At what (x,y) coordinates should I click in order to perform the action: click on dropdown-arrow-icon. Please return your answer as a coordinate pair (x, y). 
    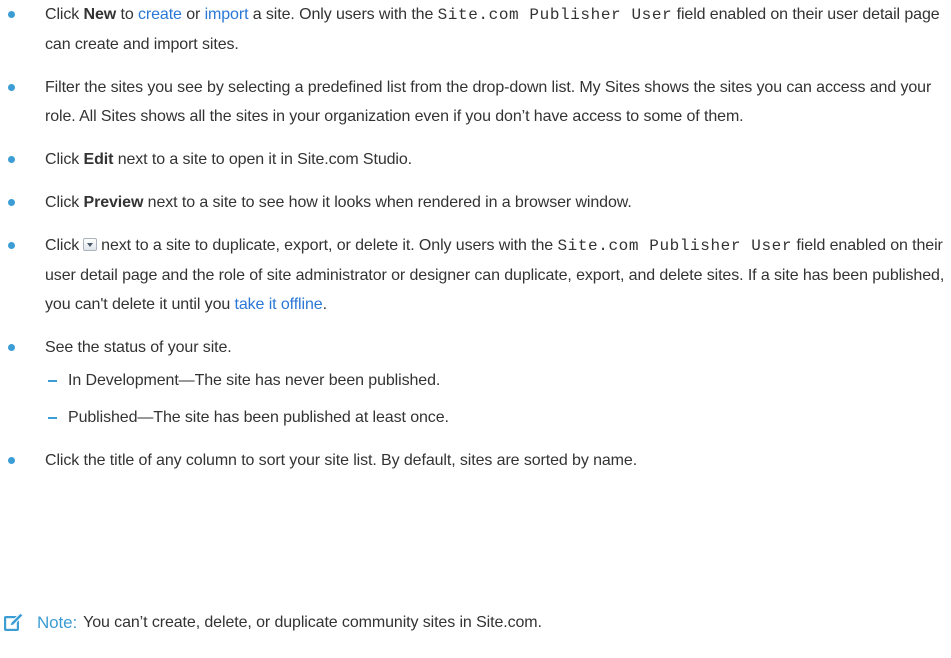
    Looking at the image, I should click on (90, 244).